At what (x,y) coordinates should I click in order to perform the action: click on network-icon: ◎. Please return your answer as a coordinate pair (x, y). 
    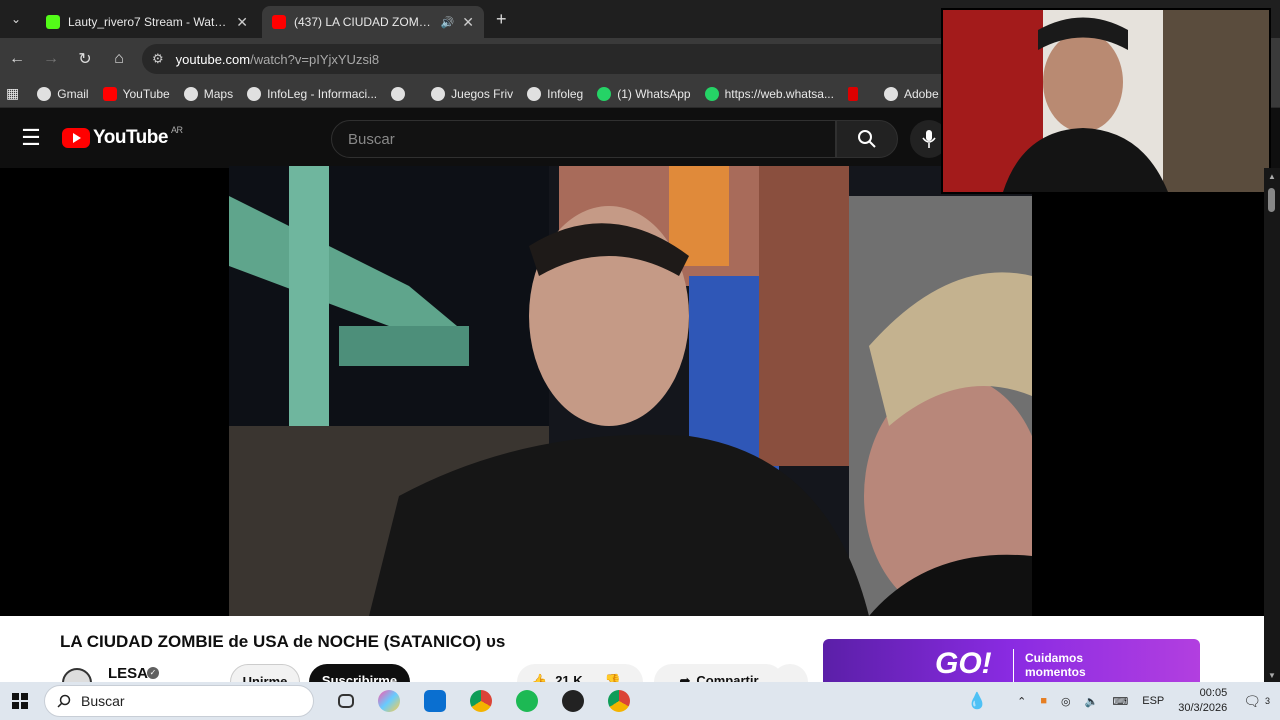
    Looking at the image, I should click on (1066, 701).